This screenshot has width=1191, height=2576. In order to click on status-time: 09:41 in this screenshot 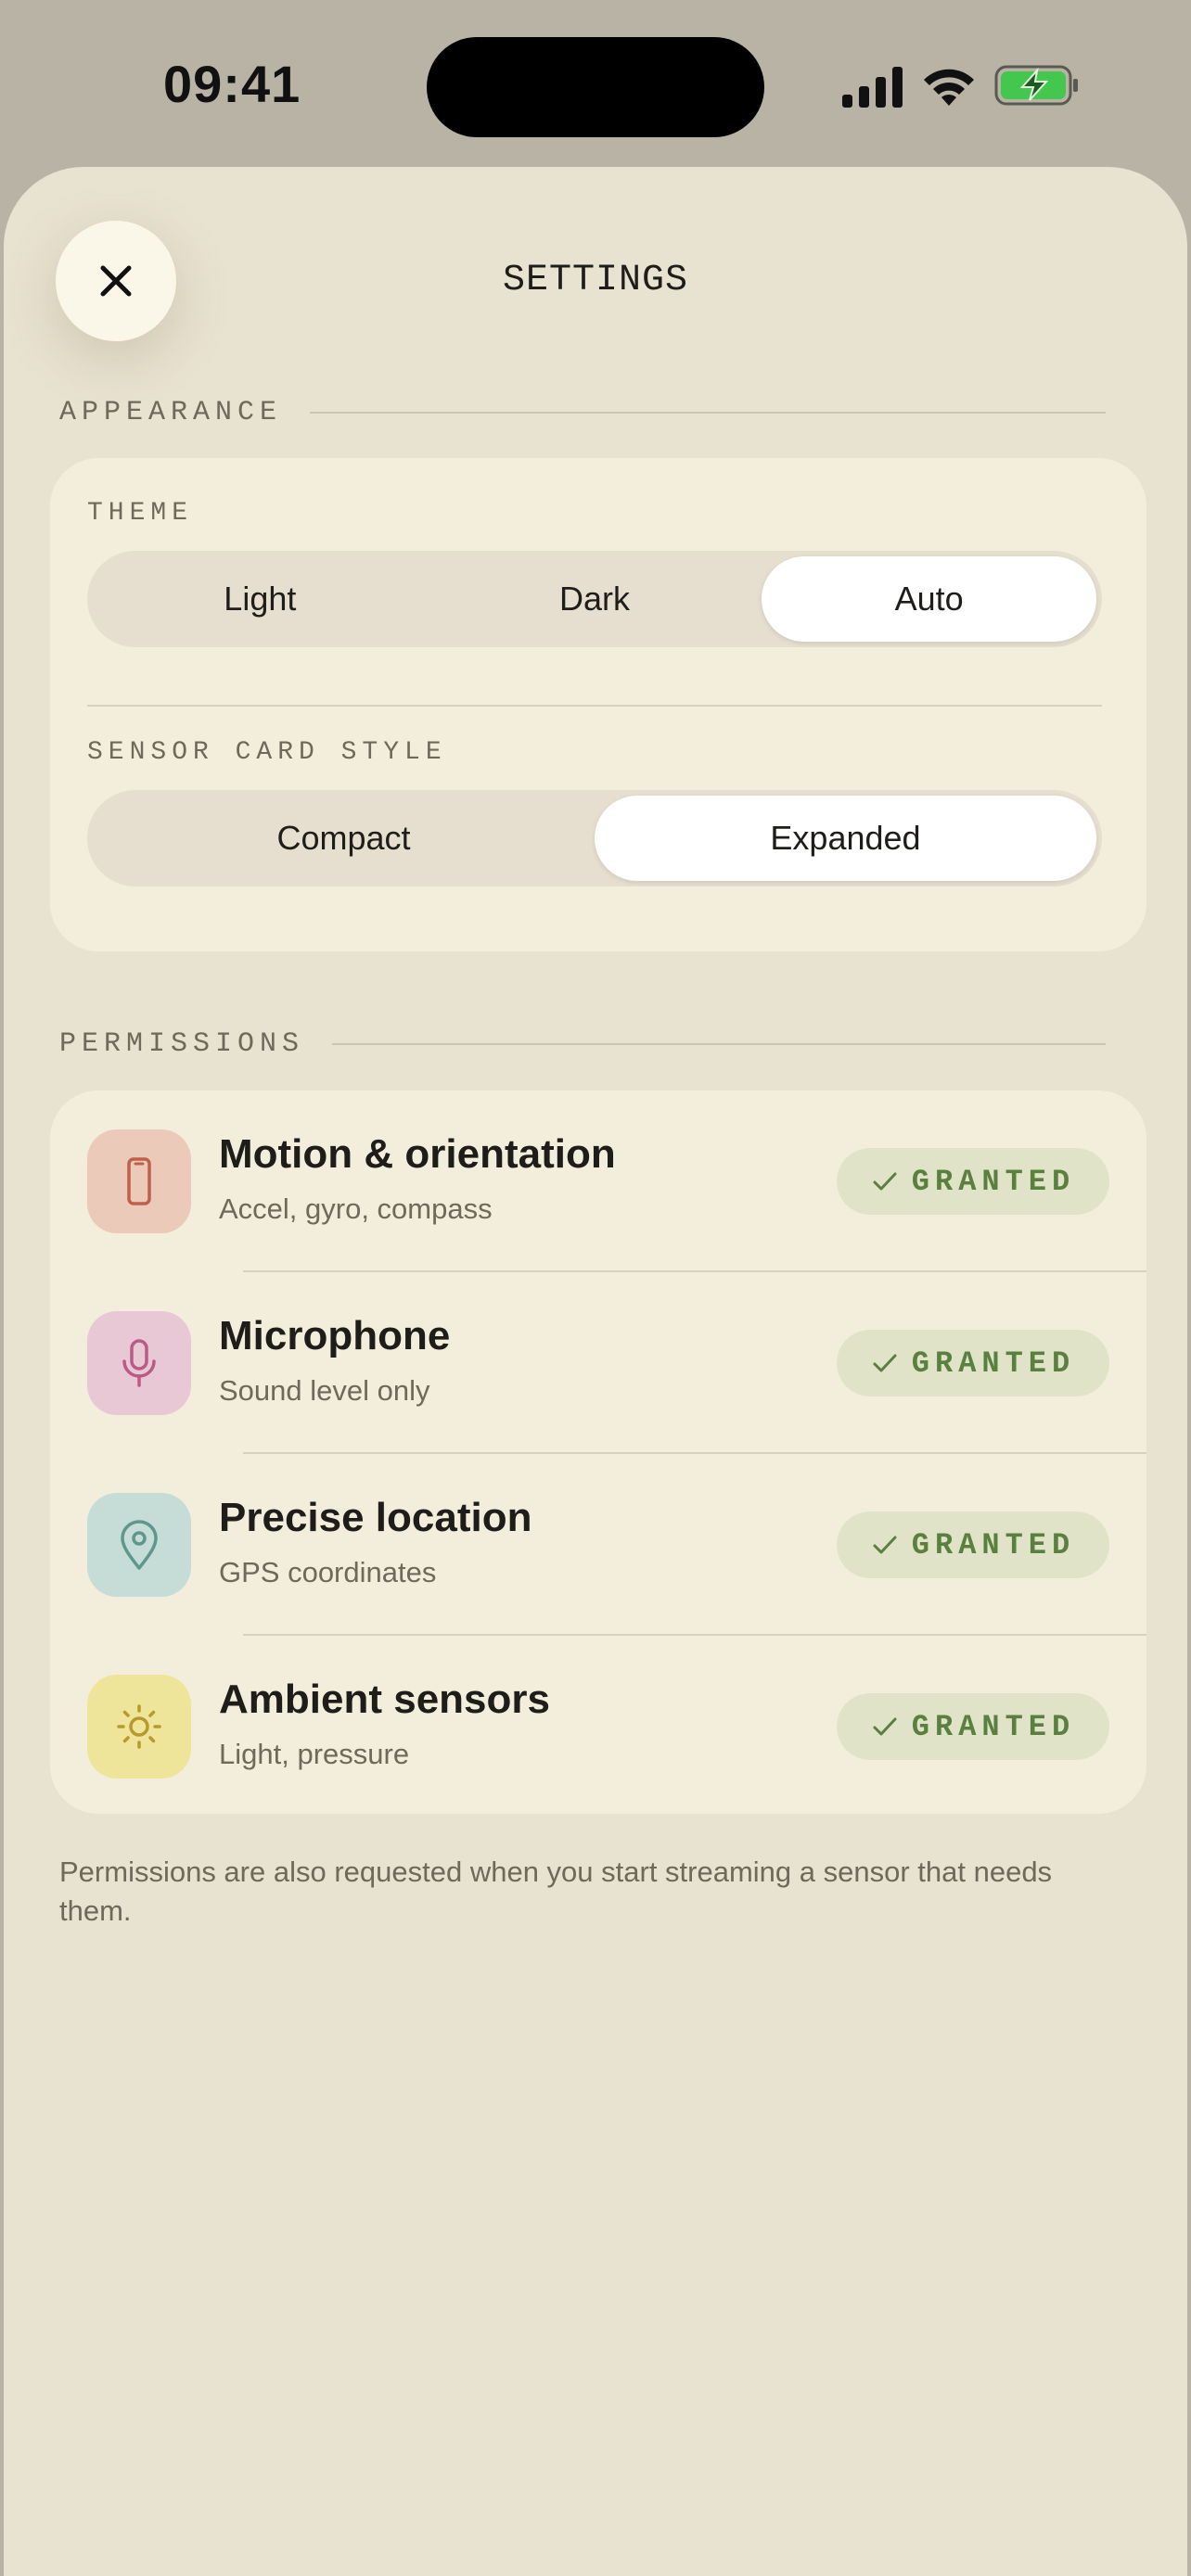, I will do `click(232, 84)`.